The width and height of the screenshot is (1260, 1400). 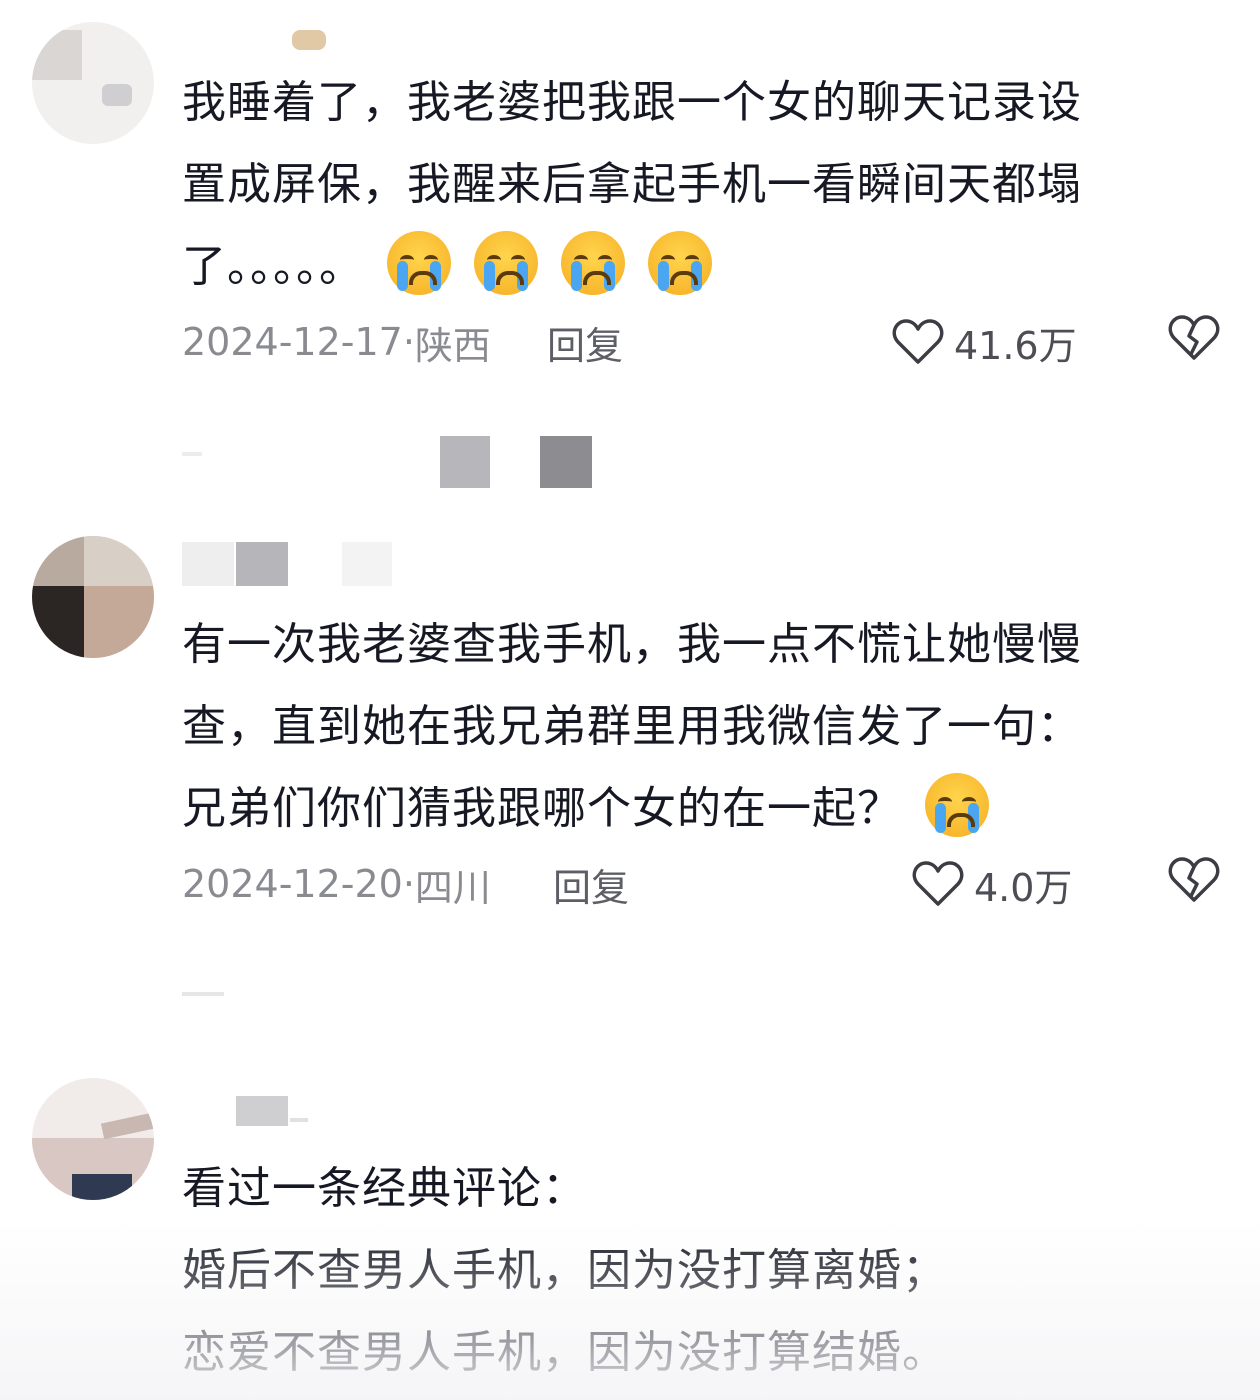 What do you see at coordinates (298, 884) in the screenshot?
I see `comment-date: 2024-12-20·` at bounding box center [298, 884].